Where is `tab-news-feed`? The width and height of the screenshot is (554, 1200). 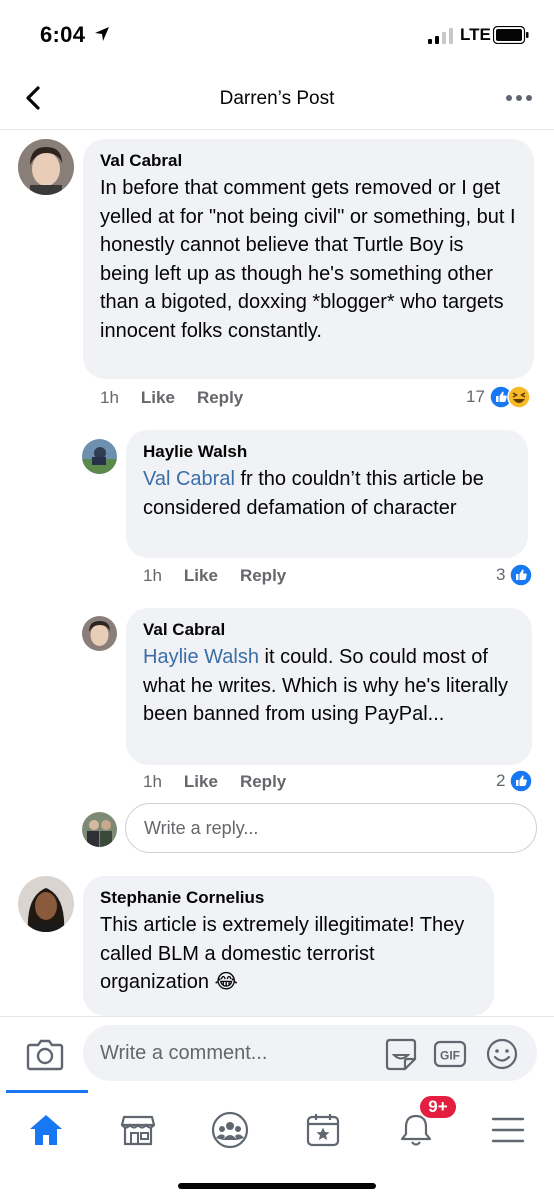
tab-news-feed is located at coordinates (323, 1130).